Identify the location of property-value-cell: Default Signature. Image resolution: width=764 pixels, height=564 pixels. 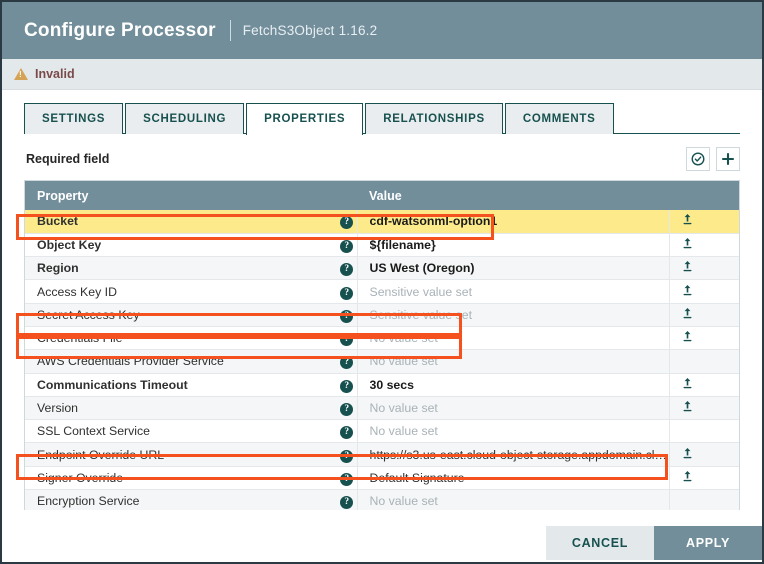
(513, 478).